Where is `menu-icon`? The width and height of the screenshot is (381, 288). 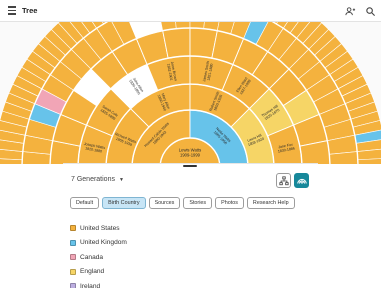
menu-icon is located at coordinates (12, 11).